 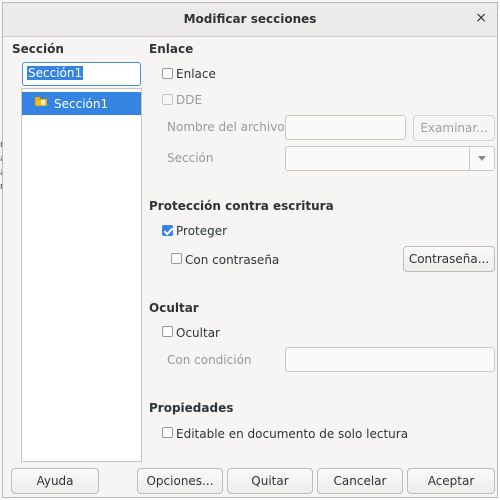 What do you see at coordinates (481, 158) in the screenshot?
I see `chevron-down-icon` at bounding box center [481, 158].